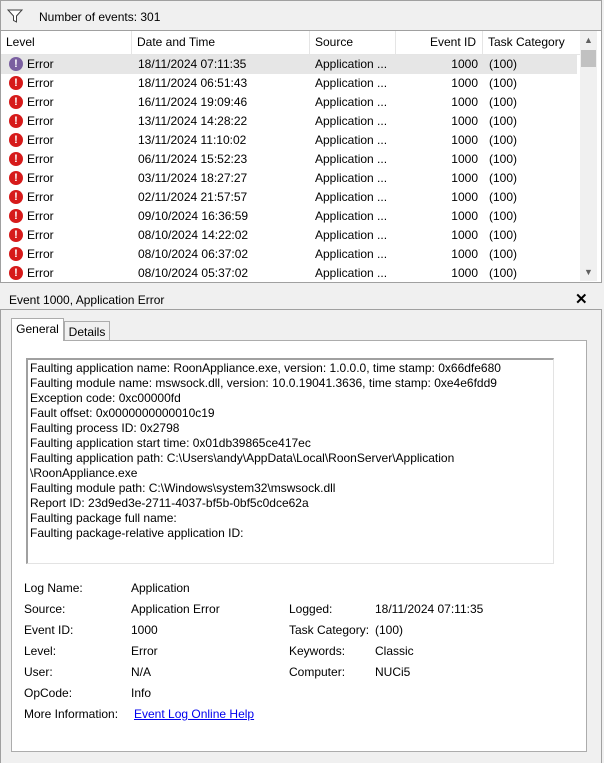 The width and height of the screenshot is (604, 763). Describe the element at coordinates (193, 216) in the screenshot. I see `row-cell-datetime: 09/10/2024 16:36:59` at that location.